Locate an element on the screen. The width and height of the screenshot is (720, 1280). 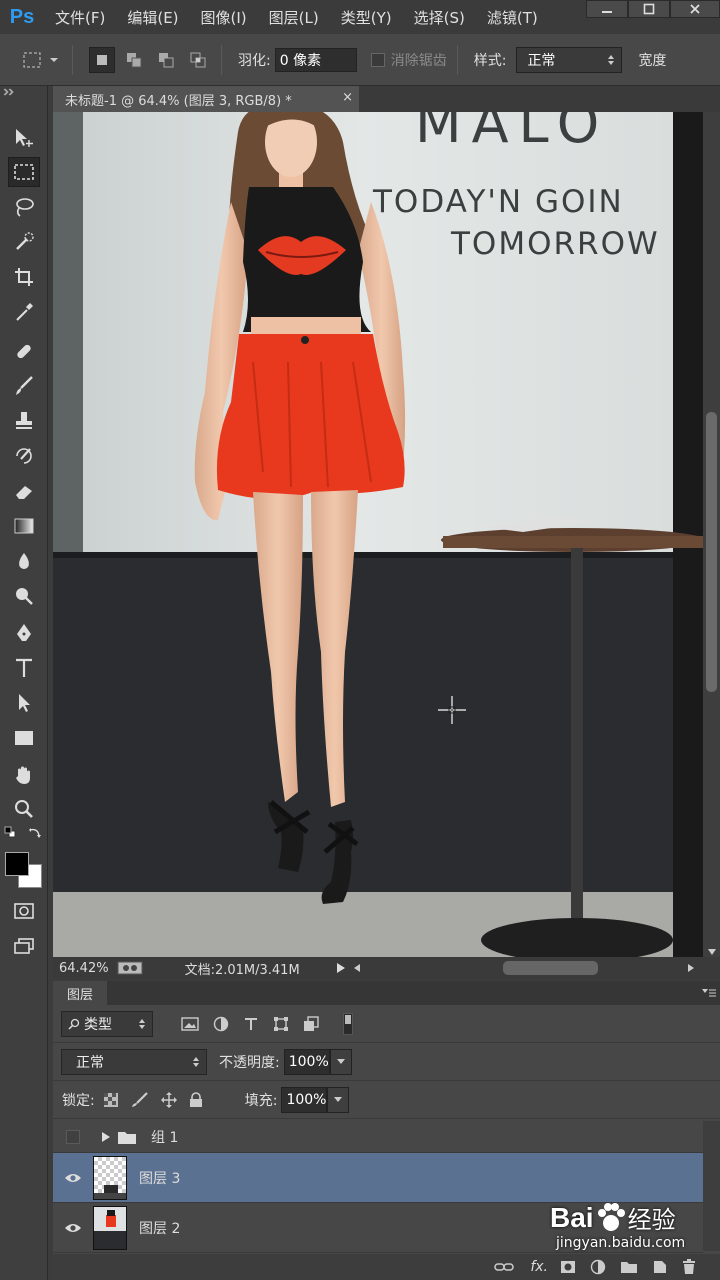
marquee-preset-button is located at coordinates (42, 60).